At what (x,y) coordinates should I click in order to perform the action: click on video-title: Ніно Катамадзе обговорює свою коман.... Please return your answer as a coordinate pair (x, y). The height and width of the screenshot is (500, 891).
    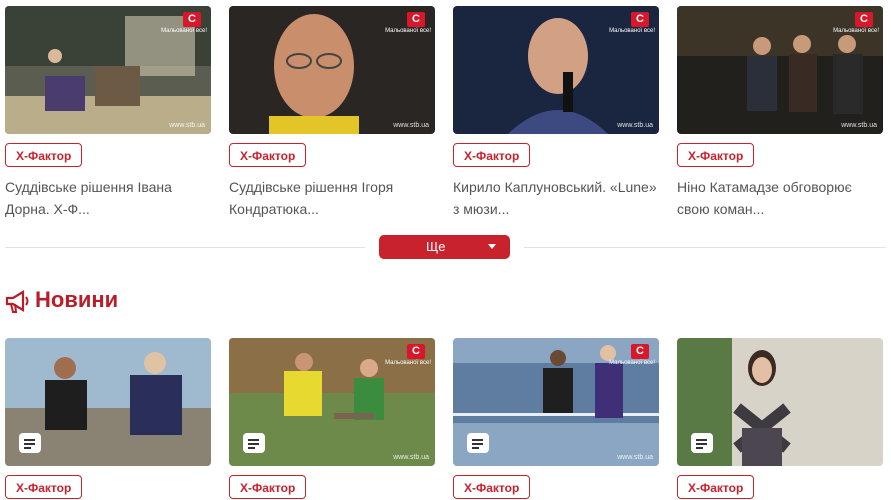
    Looking at the image, I should click on (780, 198).